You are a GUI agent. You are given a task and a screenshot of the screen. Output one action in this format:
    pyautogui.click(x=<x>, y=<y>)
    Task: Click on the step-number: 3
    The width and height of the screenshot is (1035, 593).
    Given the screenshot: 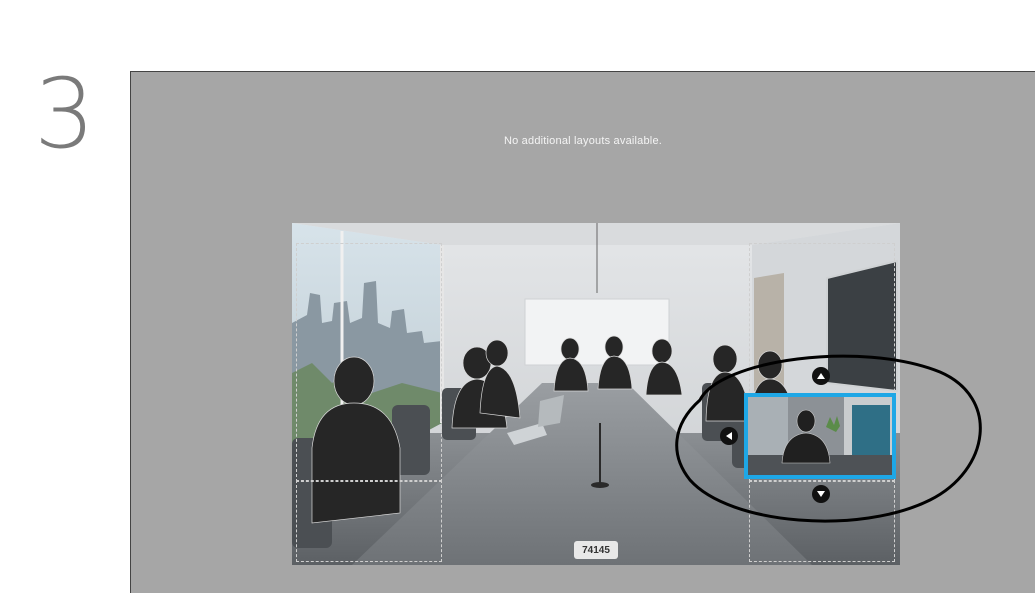 What is the action you would take?
    pyautogui.click(x=65, y=114)
    